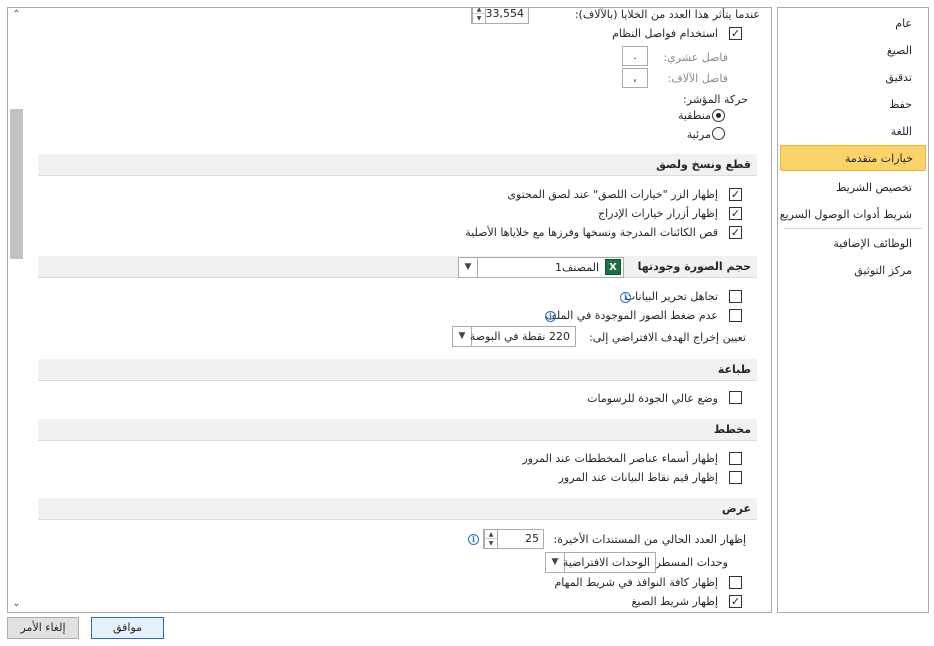 Image resolution: width=934 pixels, height=646 pixels. What do you see at coordinates (698, 134) in the screenshot?
I see `cursor-visual-label: مرئية` at bounding box center [698, 134].